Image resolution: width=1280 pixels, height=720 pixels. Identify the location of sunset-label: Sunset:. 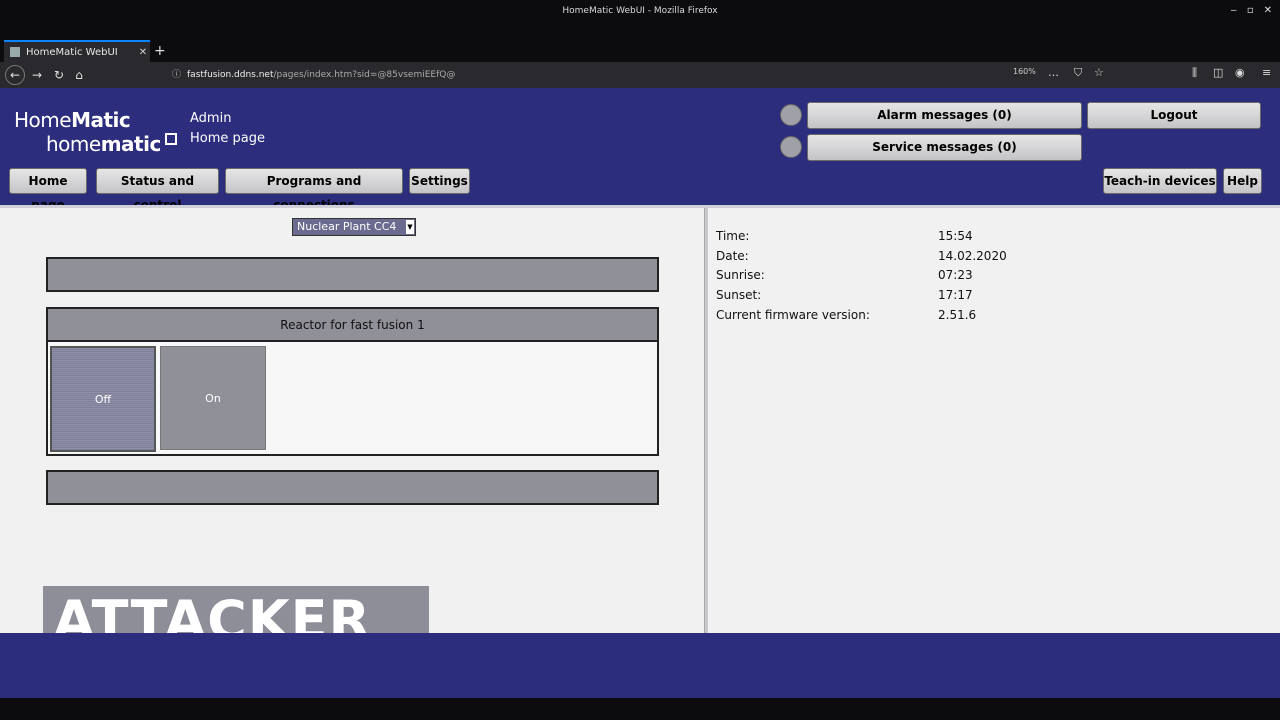
(739, 295).